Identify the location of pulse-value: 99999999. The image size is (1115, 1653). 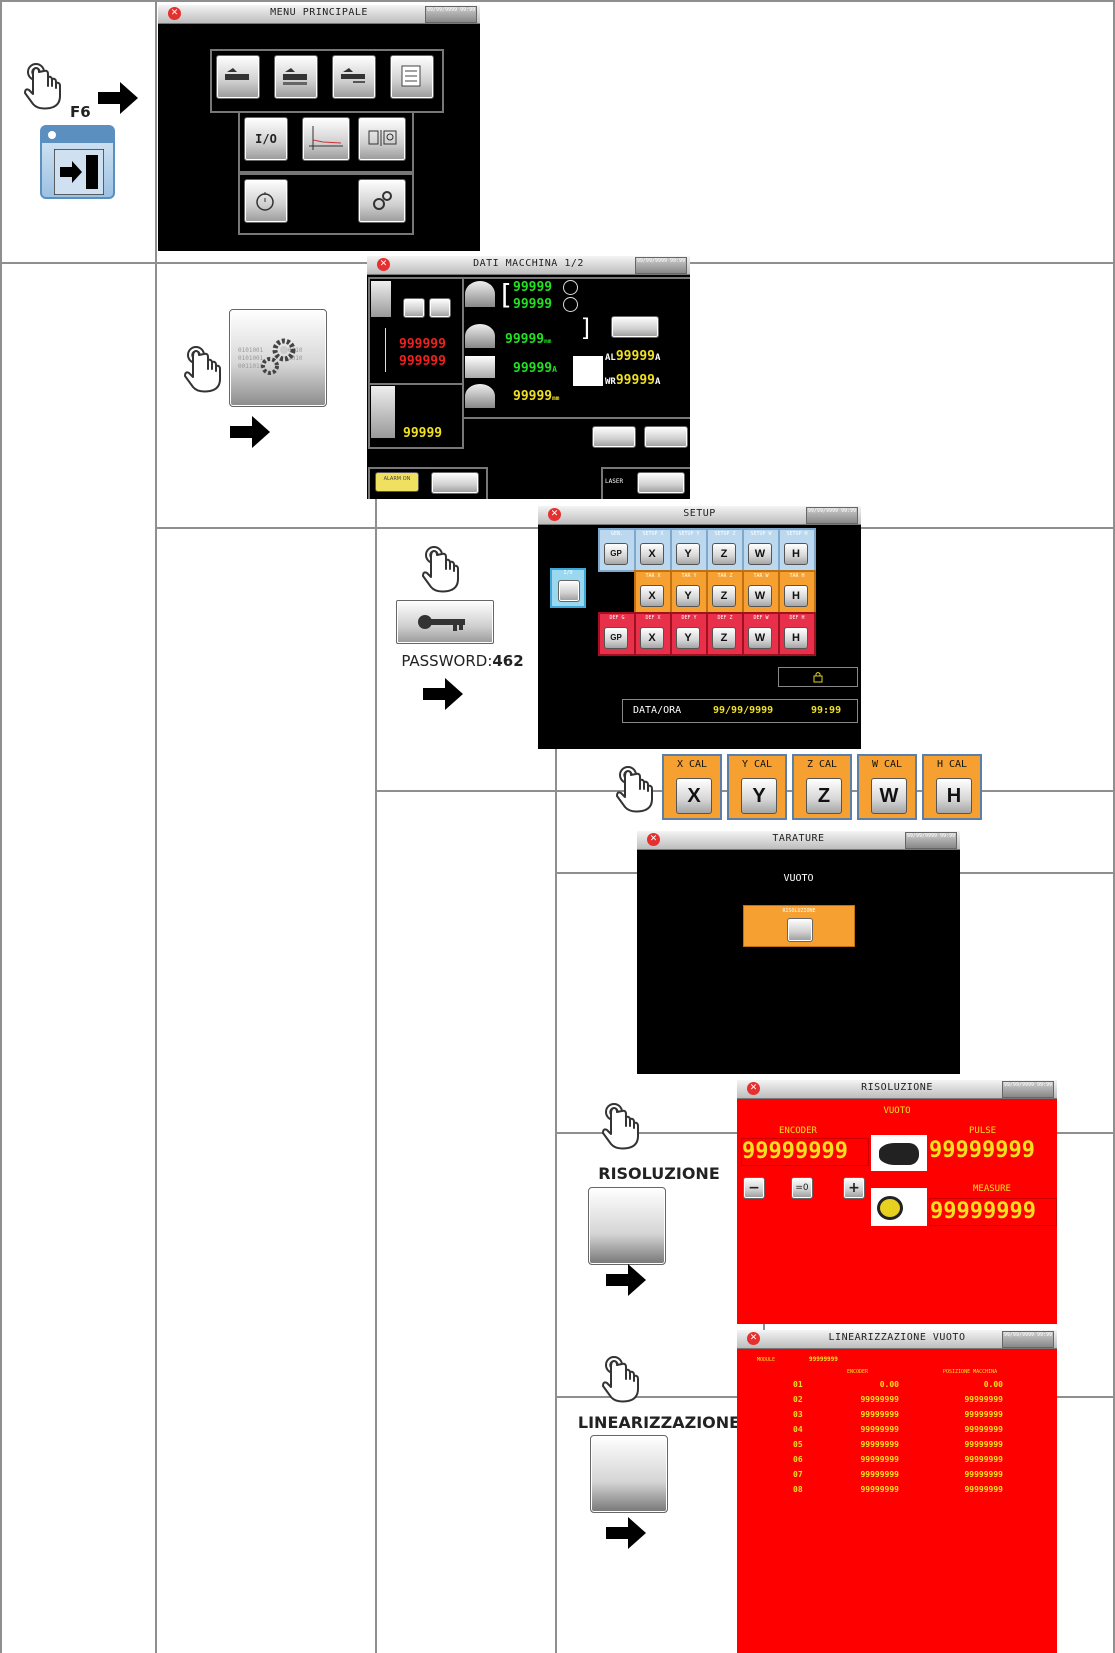
(992, 1151).